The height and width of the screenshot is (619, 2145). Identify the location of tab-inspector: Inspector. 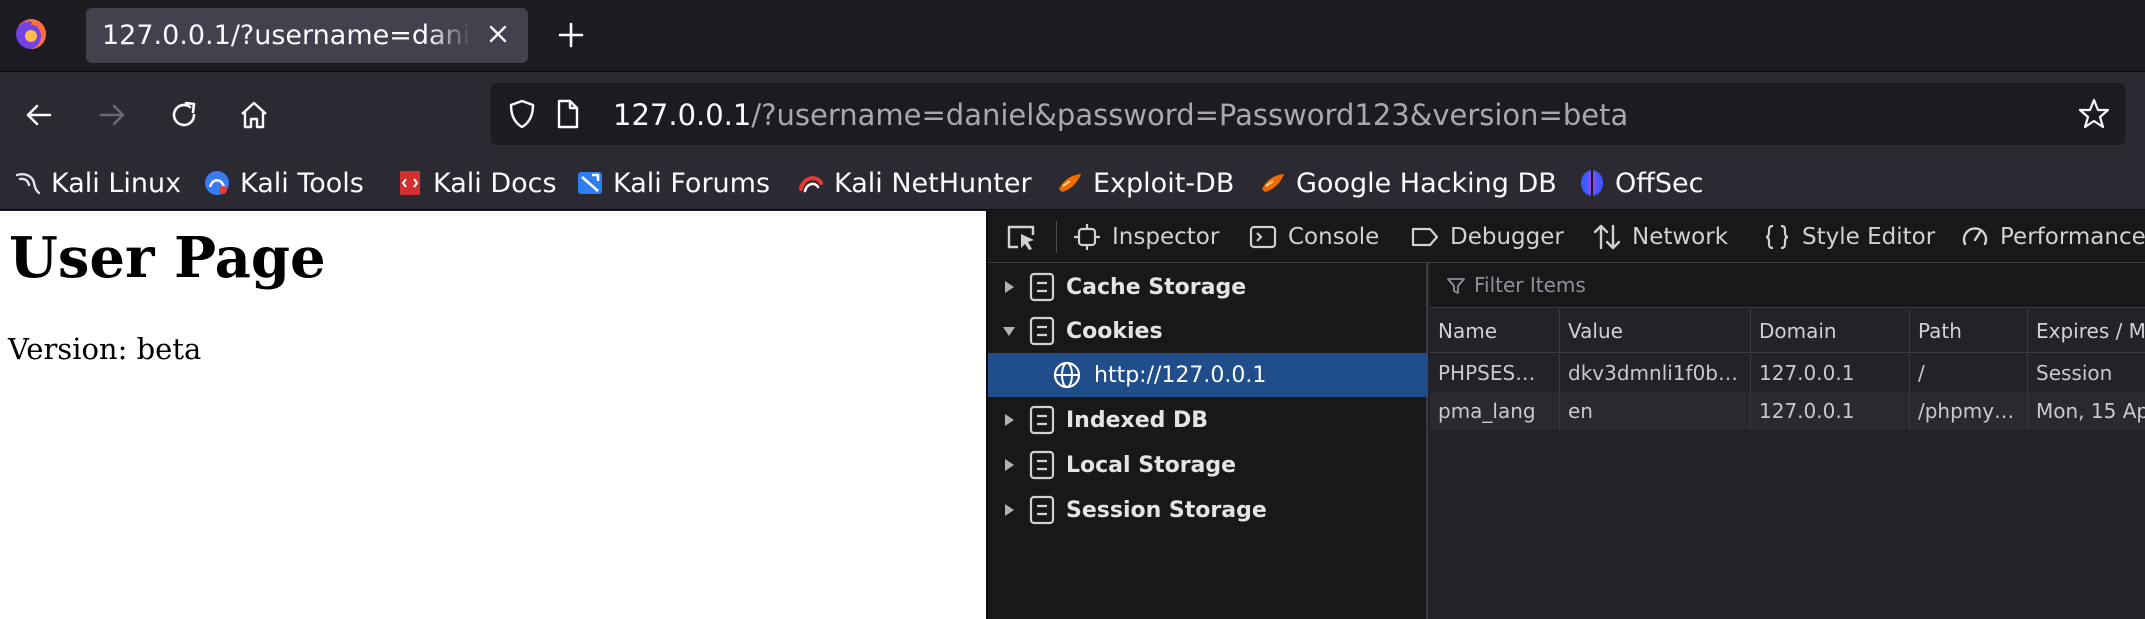
(1145, 237).